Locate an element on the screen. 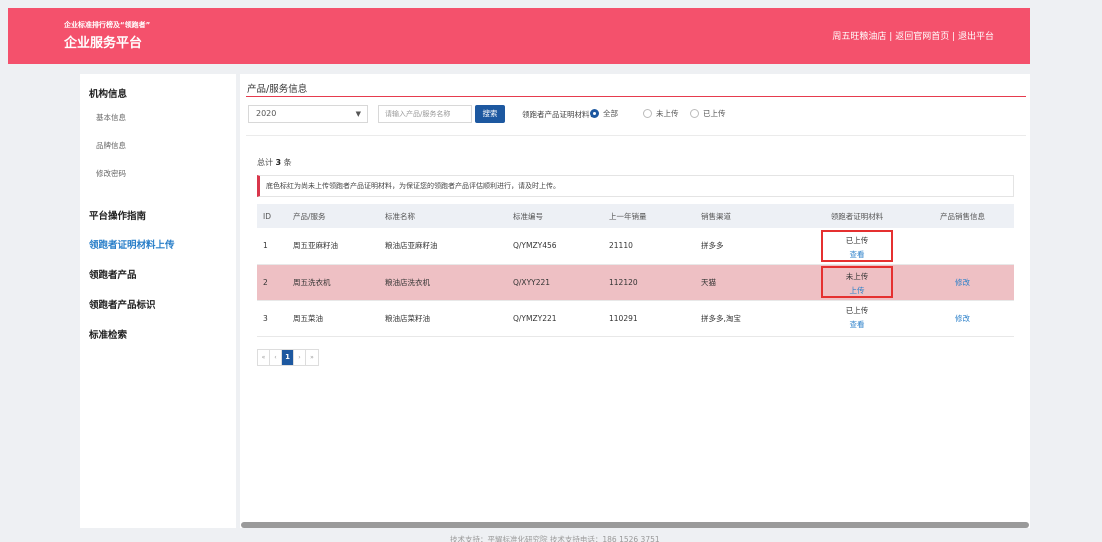 The width and height of the screenshot is (1102, 542). cell-channel: 天猫 is located at coordinates (749, 282).